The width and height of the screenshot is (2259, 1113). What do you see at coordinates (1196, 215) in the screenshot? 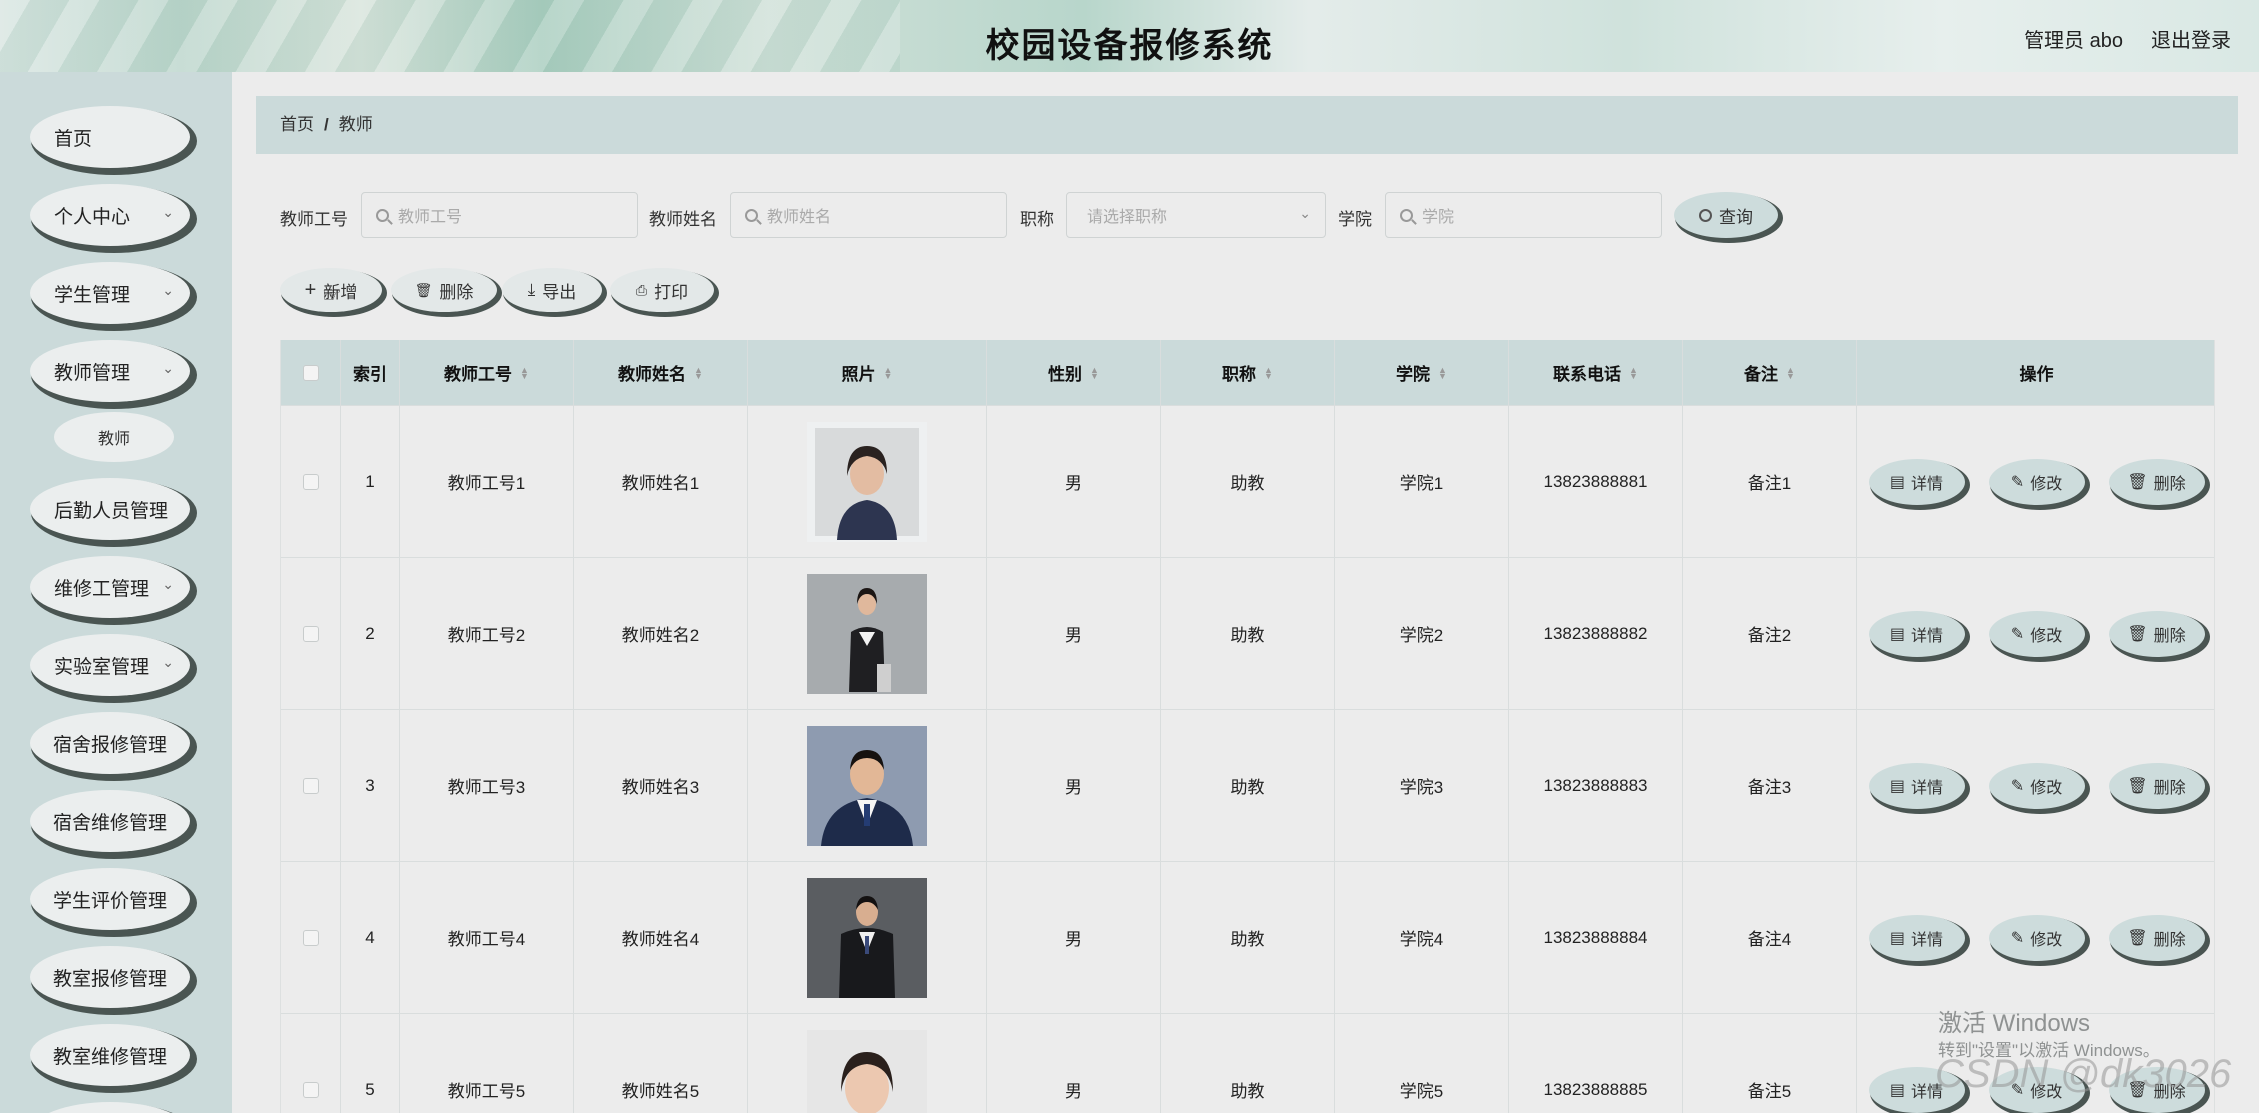
I see `title-select: 请选择职称 ⌄` at bounding box center [1196, 215].